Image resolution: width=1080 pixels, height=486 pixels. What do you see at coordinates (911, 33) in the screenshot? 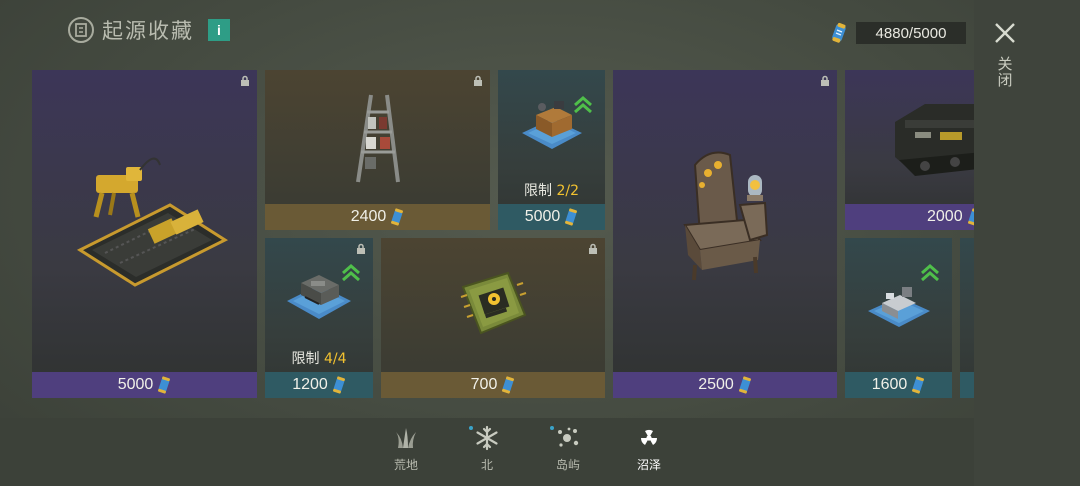
I see `currency-amount: 4880/5000` at bounding box center [911, 33].